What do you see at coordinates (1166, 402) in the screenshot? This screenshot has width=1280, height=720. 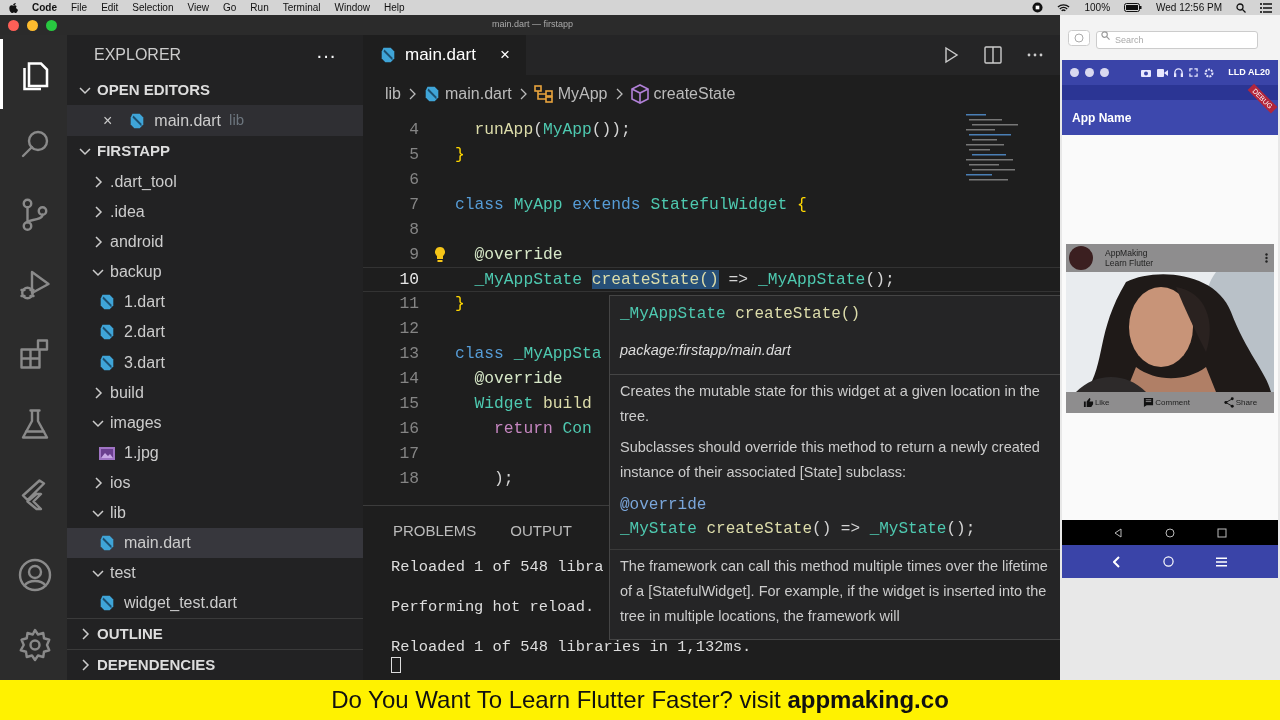 I see `post-action: Comment` at bounding box center [1166, 402].